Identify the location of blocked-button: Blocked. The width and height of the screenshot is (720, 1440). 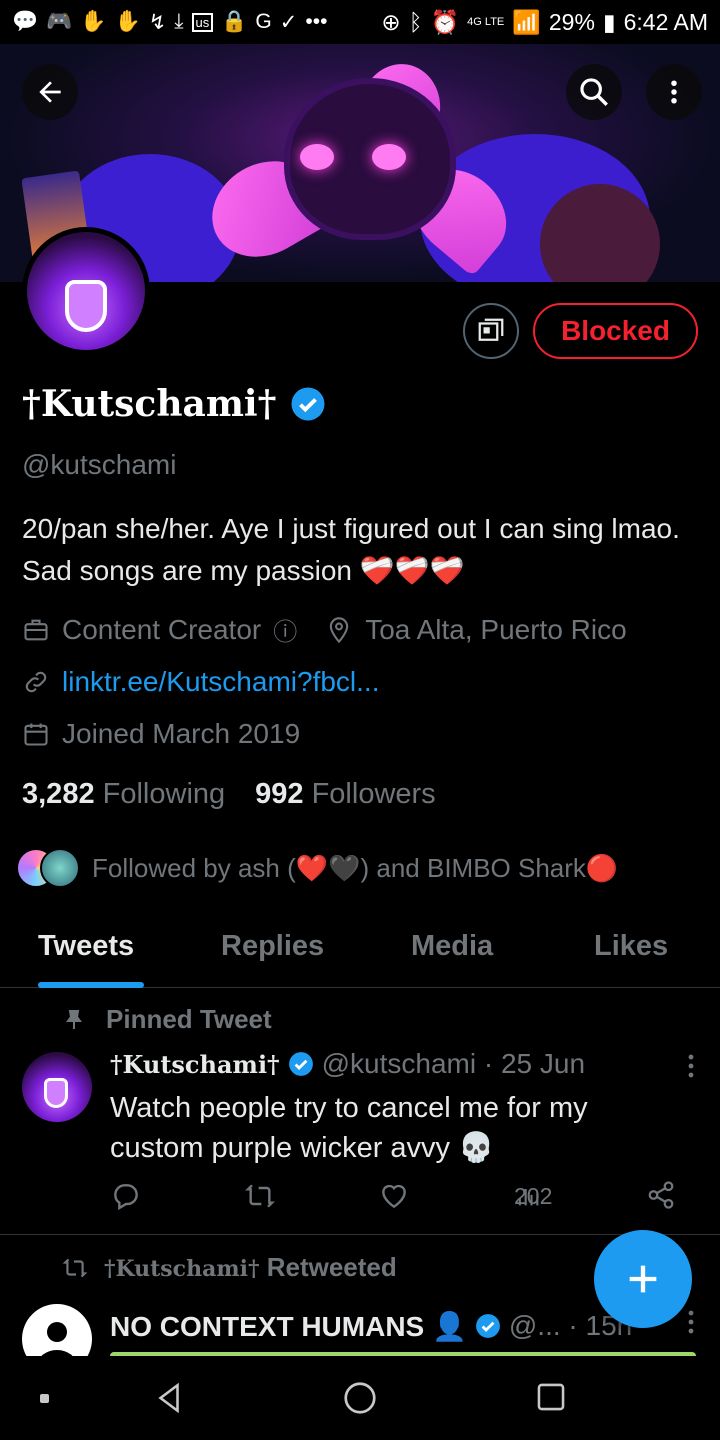
(615, 331).